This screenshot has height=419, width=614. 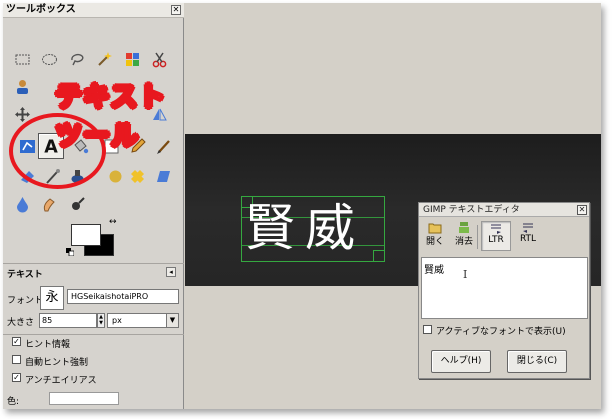 What do you see at coordinates (77, 59) in the screenshot?
I see `free-select-icon` at bounding box center [77, 59].